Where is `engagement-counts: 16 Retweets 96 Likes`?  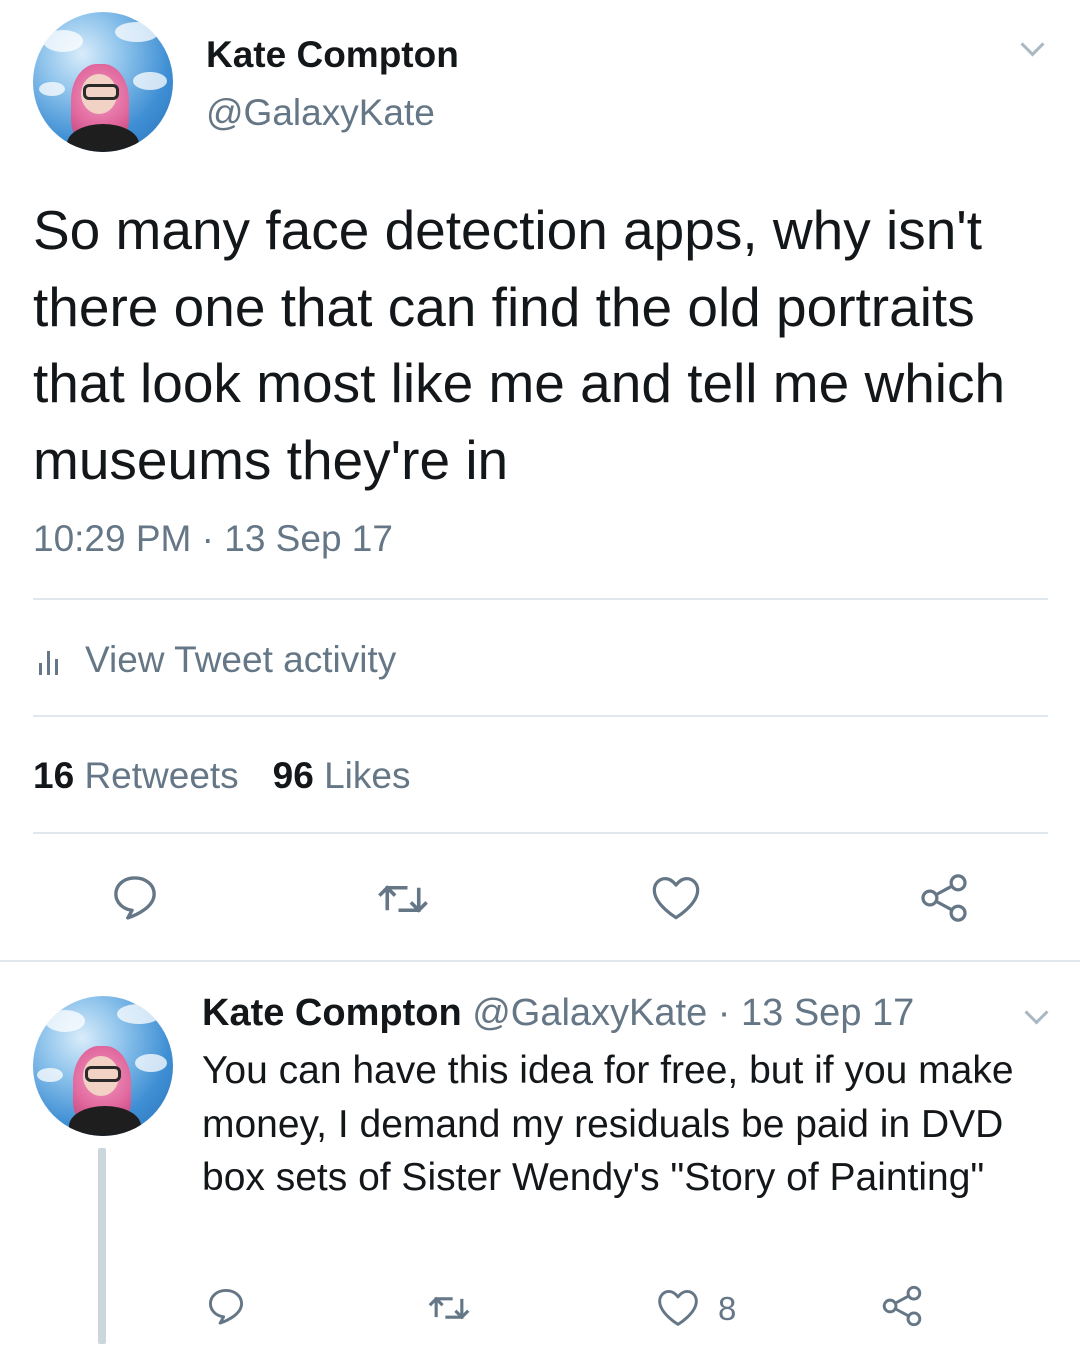 engagement-counts: 16 Retweets 96 Likes is located at coordinates (222, 776).